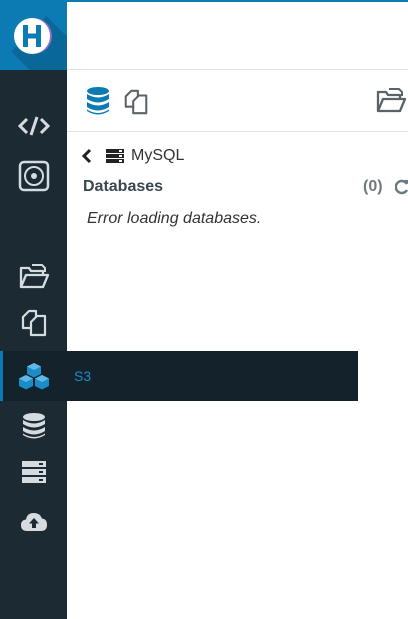  I want to click on hue-logo-icon, so click(33, 36).